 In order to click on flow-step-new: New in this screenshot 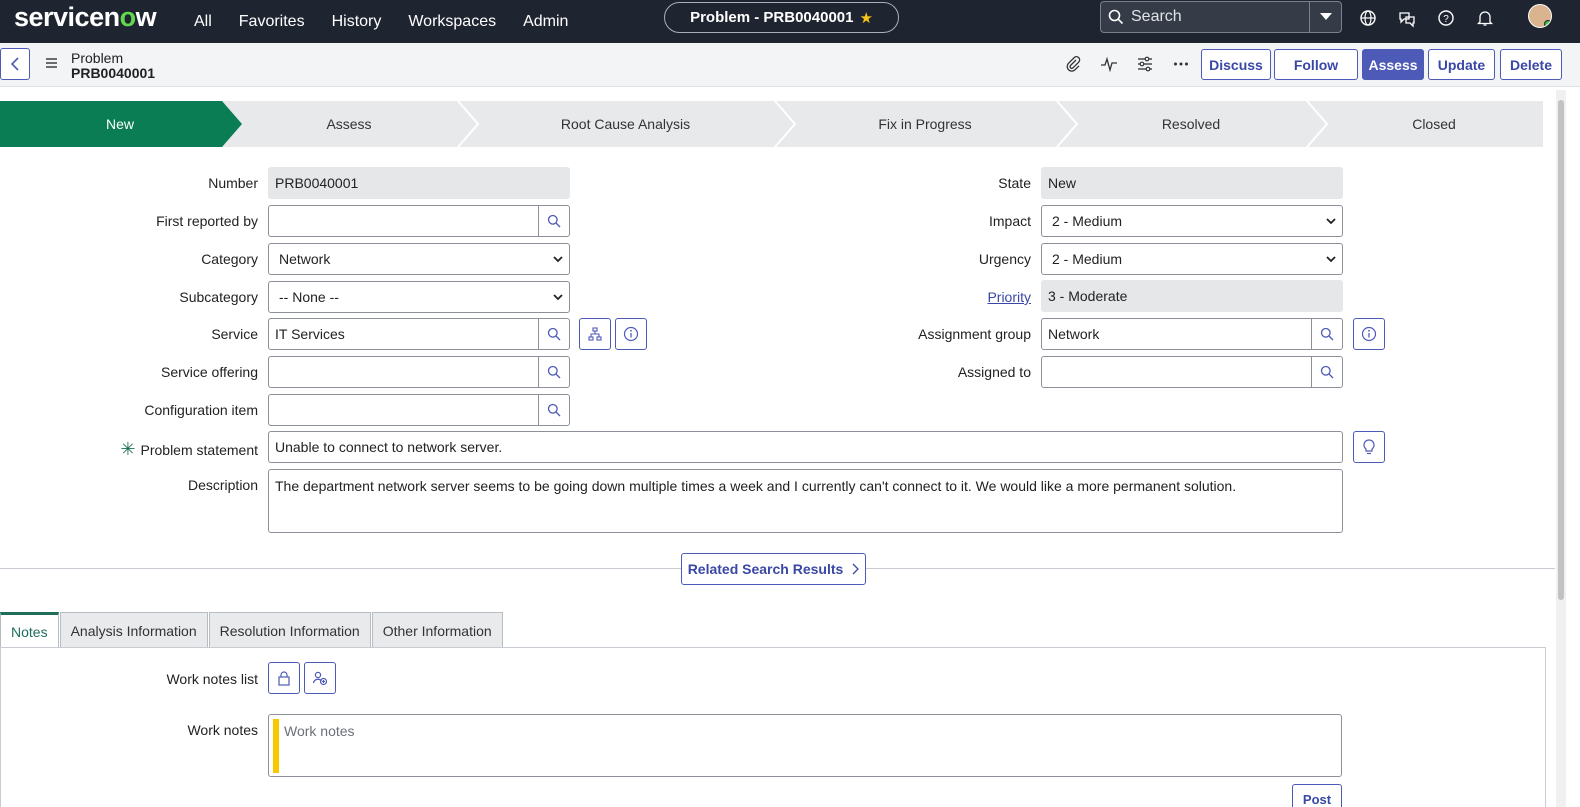, I will do `click(120, 124)`.